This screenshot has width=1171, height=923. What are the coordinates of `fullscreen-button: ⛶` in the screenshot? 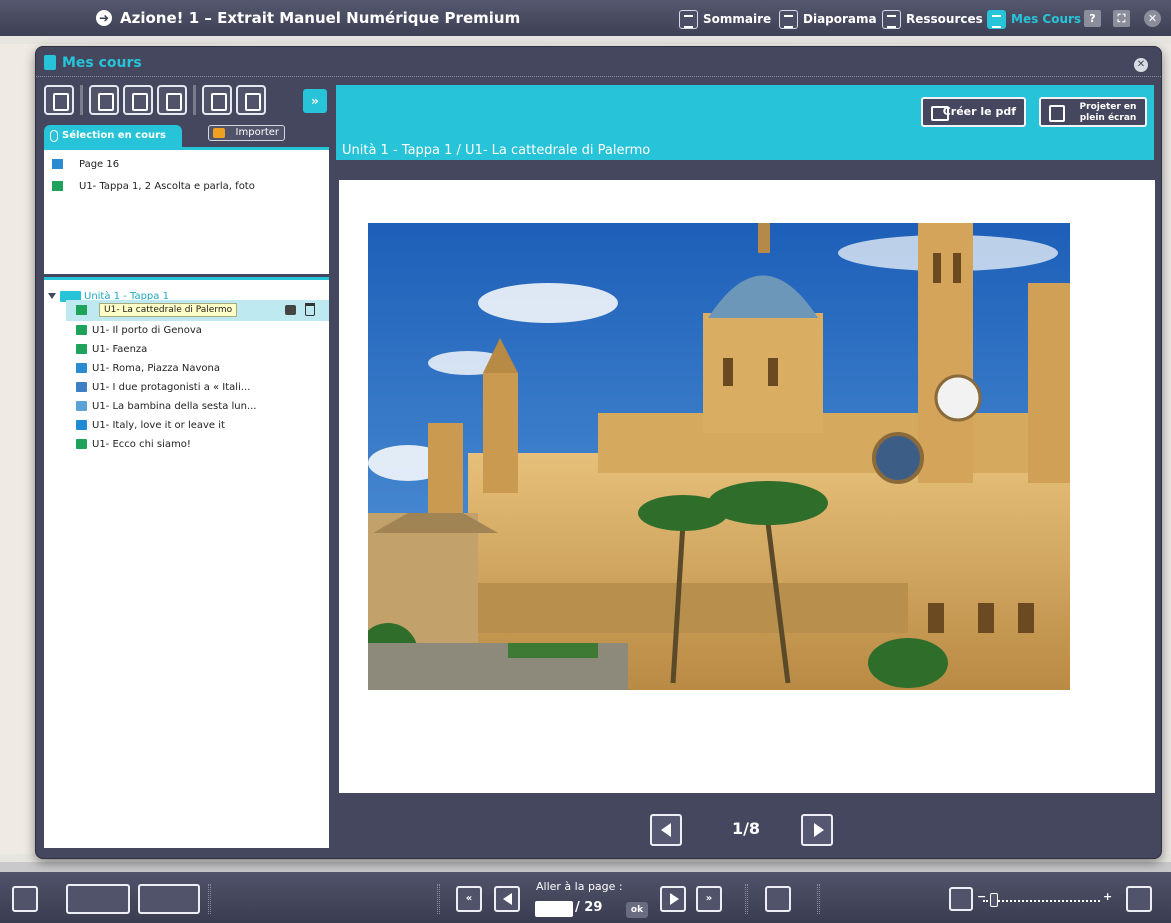 It's located at (1121, 18).